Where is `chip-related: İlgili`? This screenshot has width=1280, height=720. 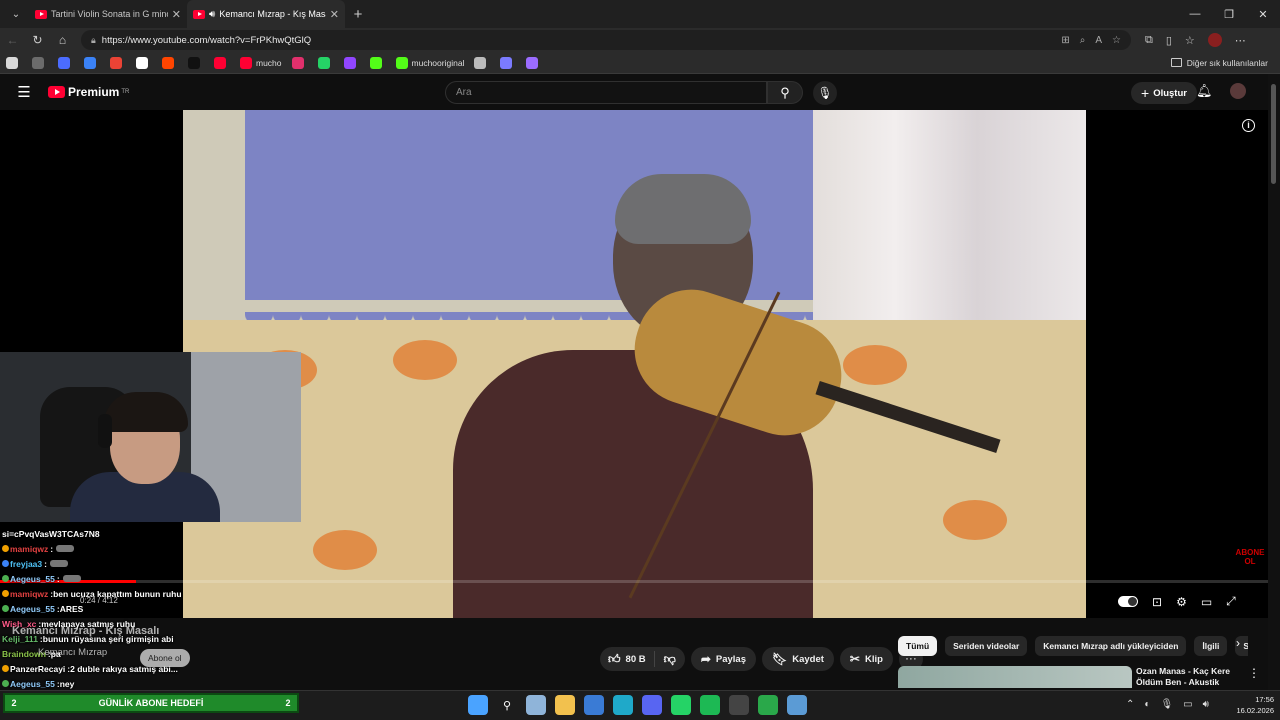 chip-related: İlgili is located at coordinates (1211, 646).